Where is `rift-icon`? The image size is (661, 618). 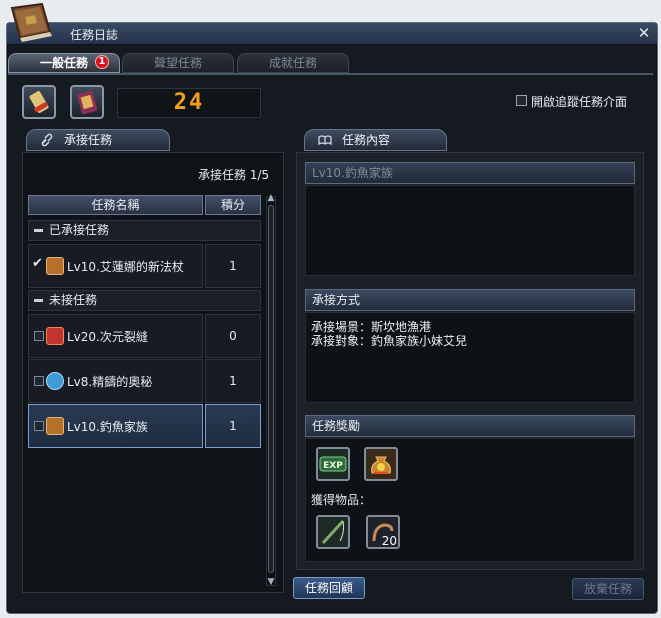
rift-icon is located at coordinates (55, 336).